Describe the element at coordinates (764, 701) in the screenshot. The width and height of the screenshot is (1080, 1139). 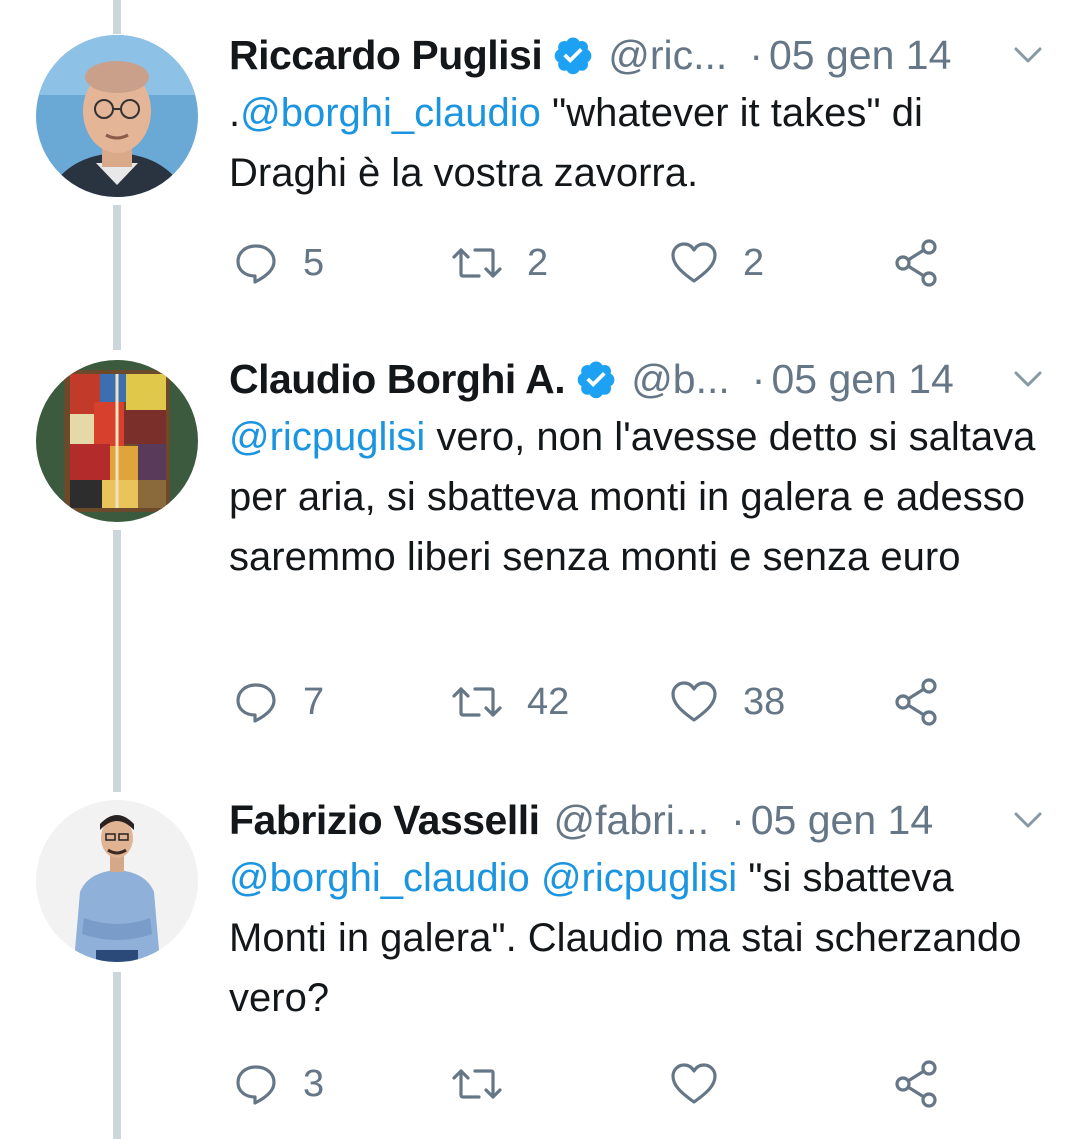
I see `like-count: 38` at that location.